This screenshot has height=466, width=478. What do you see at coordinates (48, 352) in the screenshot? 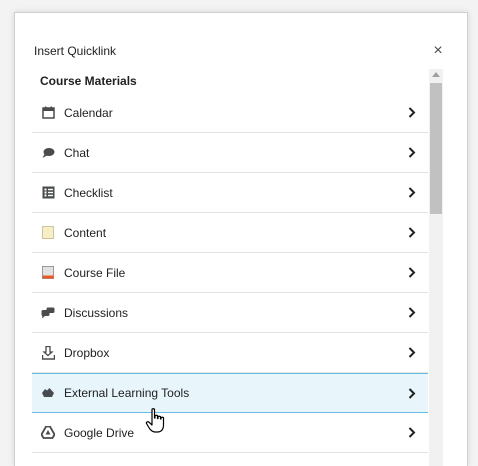
I see `dropbox-icon` at bounding box center [48, 352].